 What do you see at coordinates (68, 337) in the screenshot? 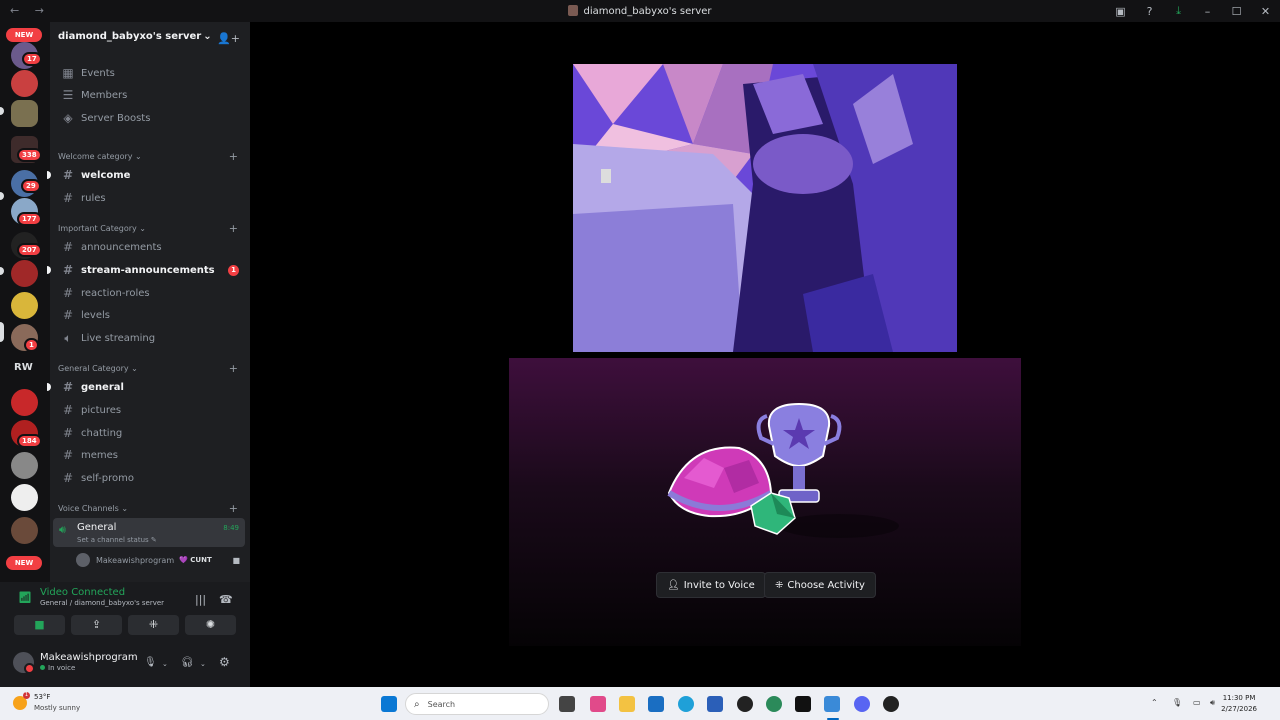
I see `speaker-icon: 🔈︎` at bounding box center [68, 337].